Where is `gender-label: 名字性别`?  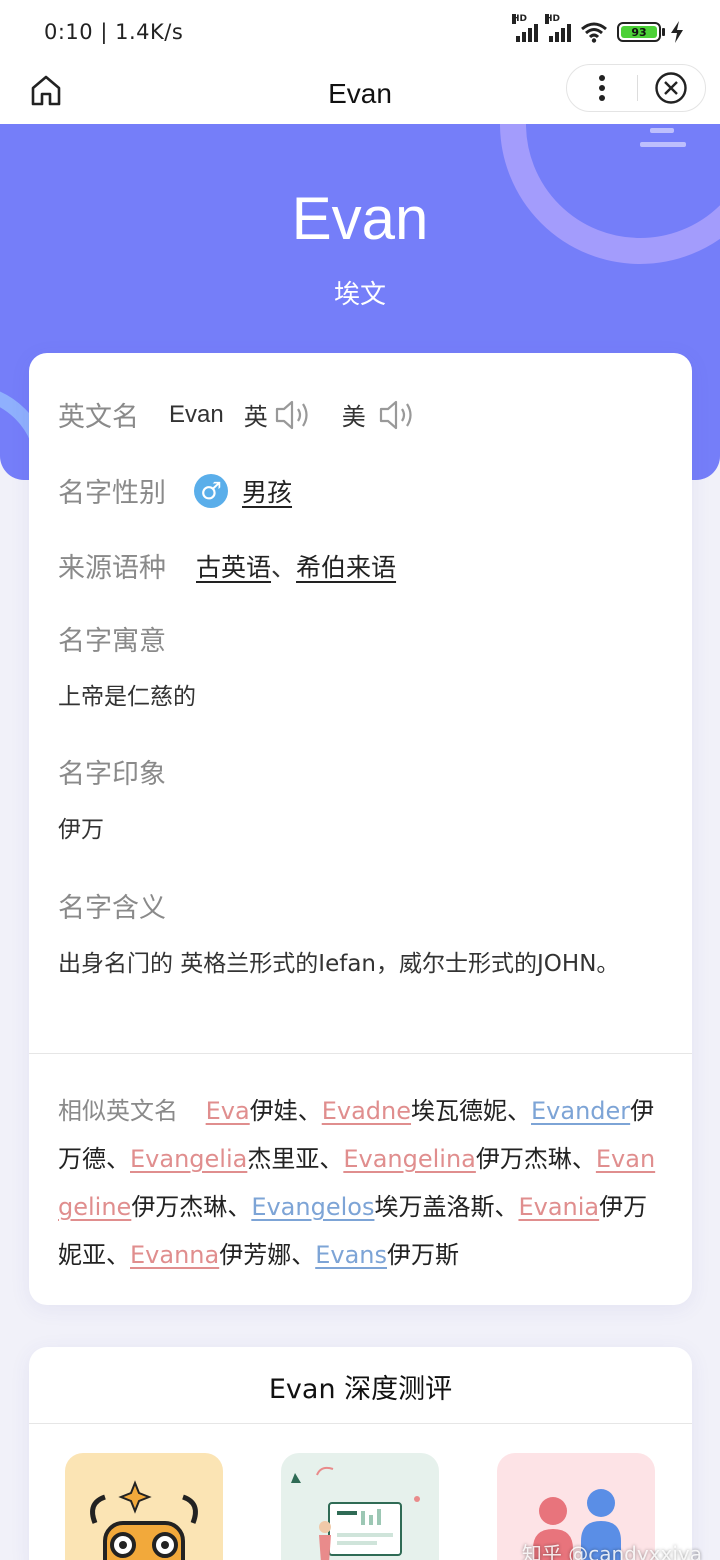
gender-label: 名字性别 is located at coordinates (112, 493).